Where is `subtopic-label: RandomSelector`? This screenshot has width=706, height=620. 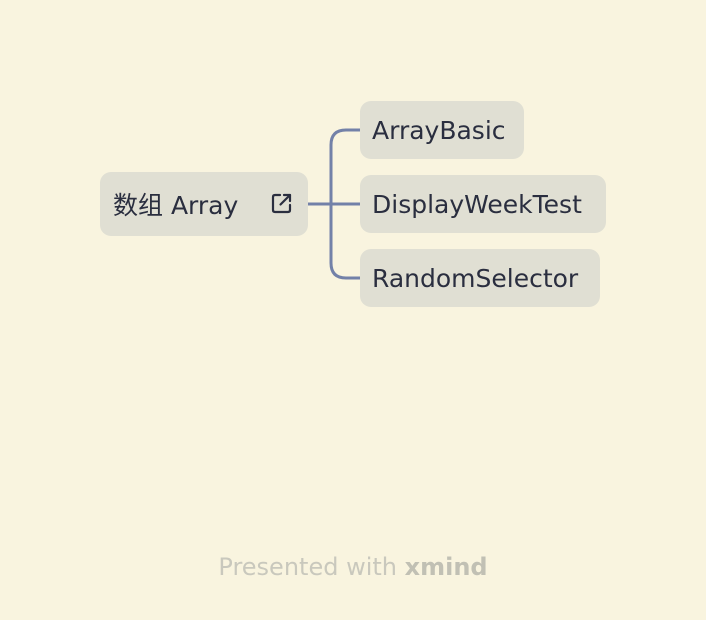 subtopic-label: RandomSelector is located at coordinates (475, 278).